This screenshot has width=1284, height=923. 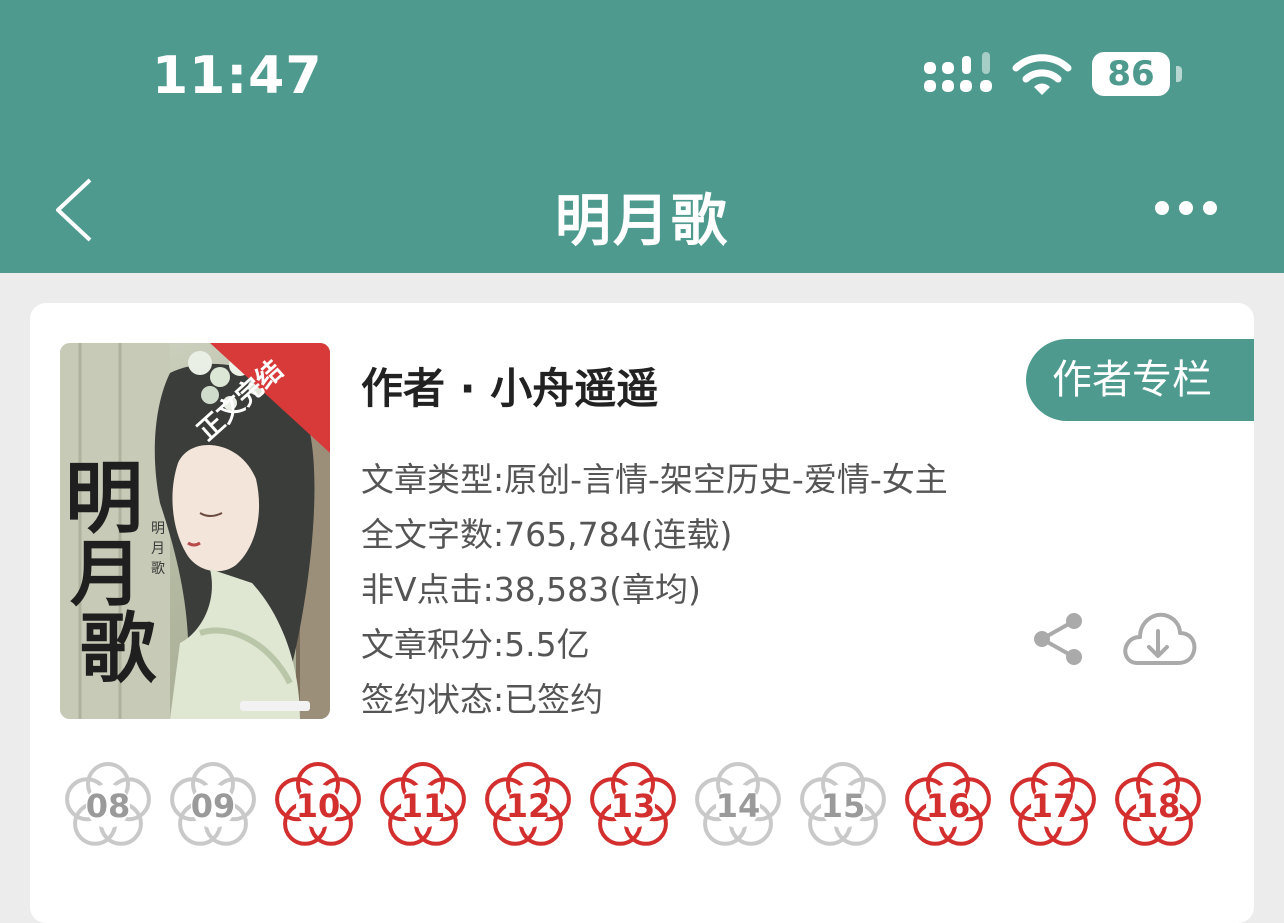 What do you see at coordinates (1140, 380) in the screenshot?
I see `author-column-button: 作者专栏` at bounding box center [1140, 380].